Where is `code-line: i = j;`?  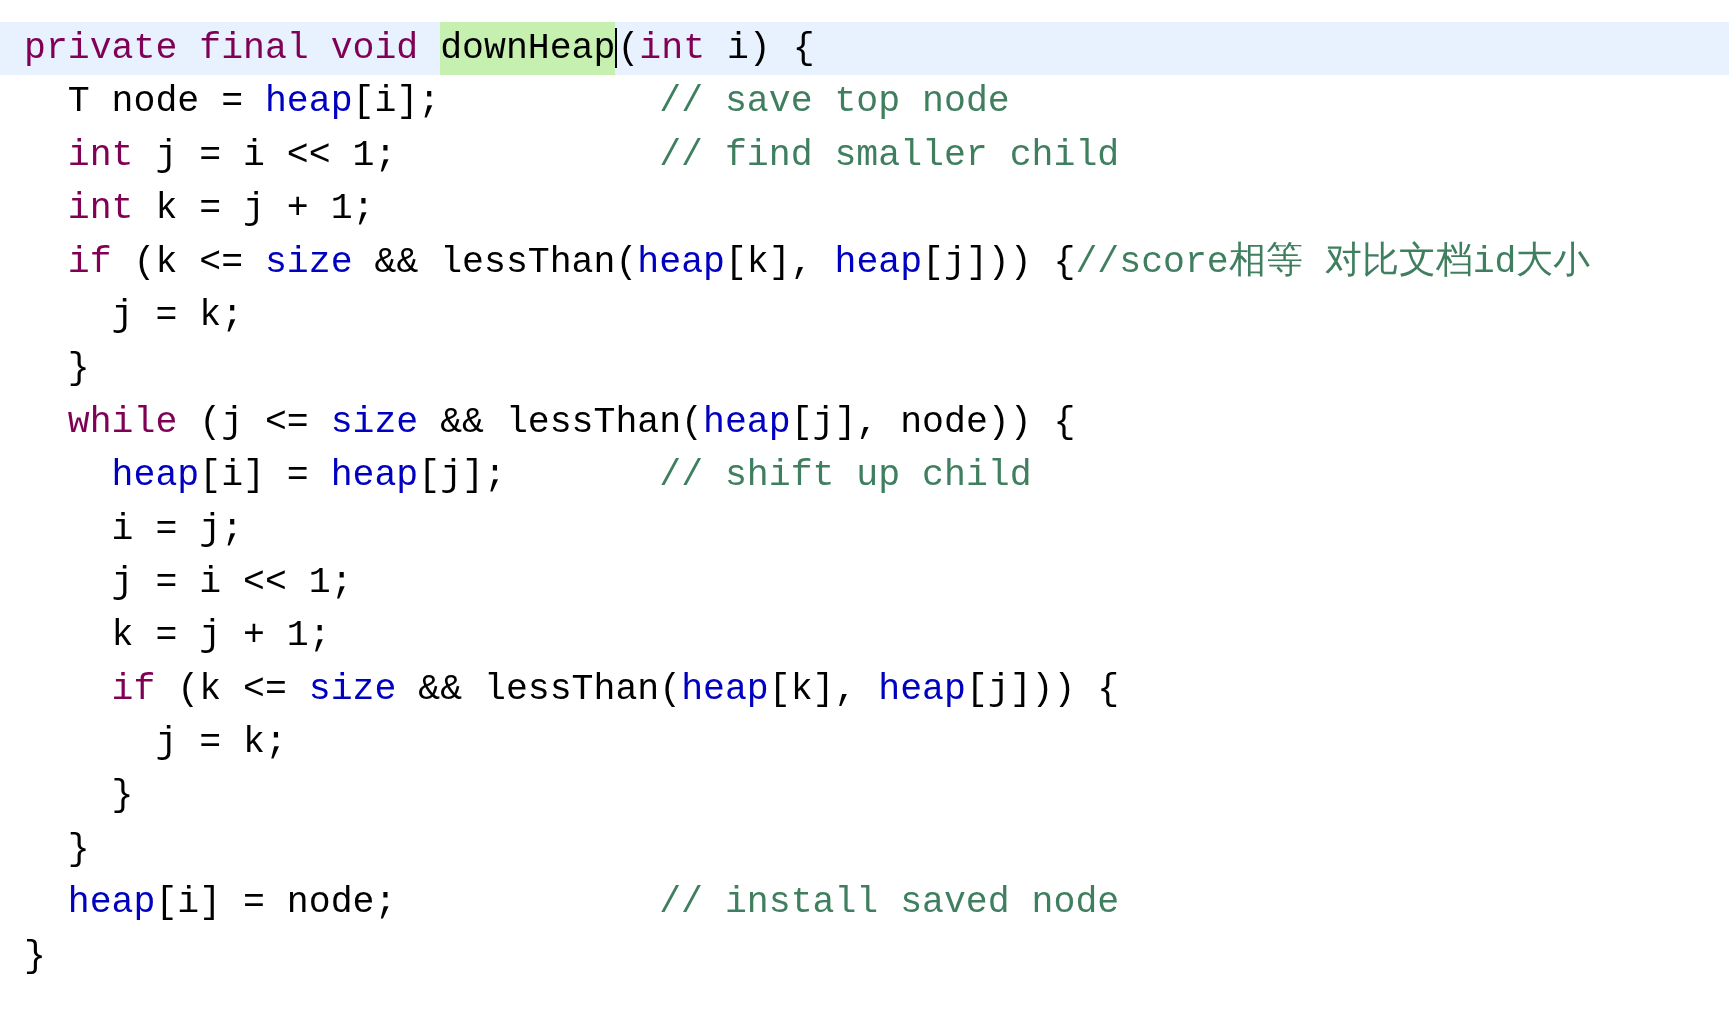
code-line: i = j; is located at coordinates (177, 529).